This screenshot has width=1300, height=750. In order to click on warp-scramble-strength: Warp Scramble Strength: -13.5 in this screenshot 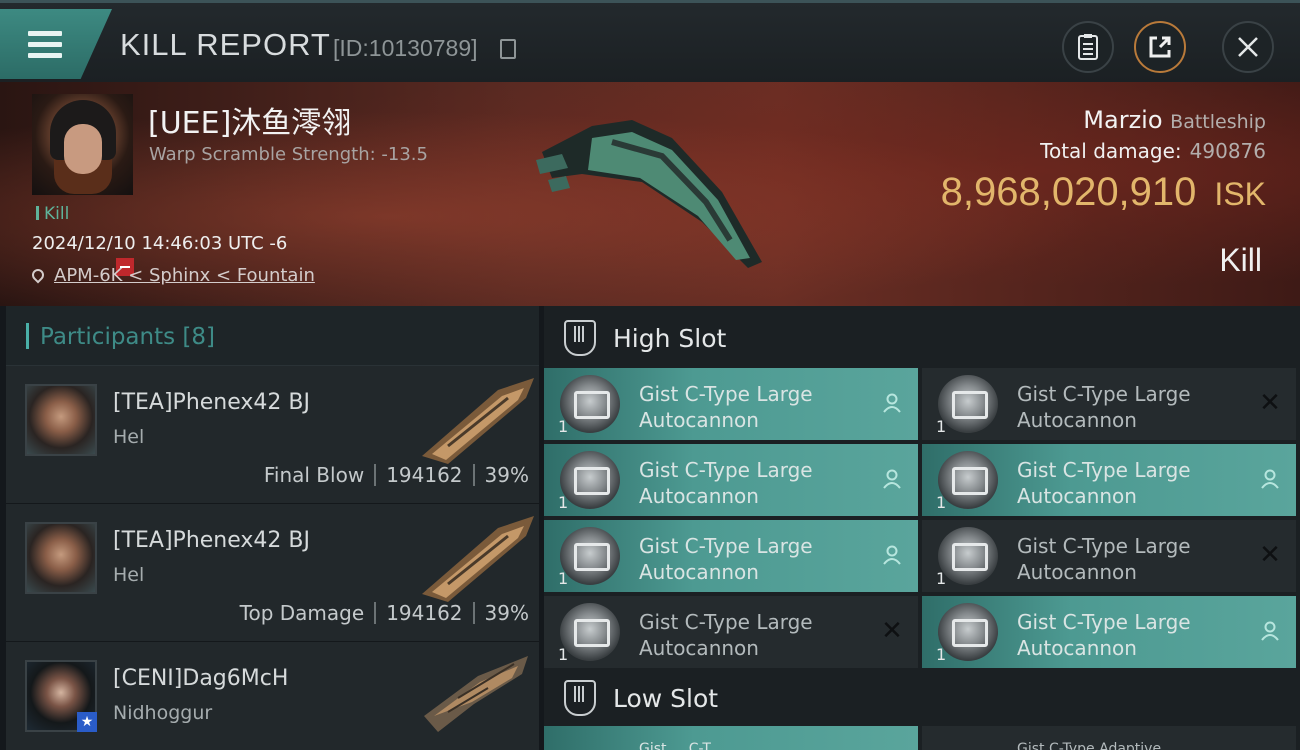, I will do `click(288, 154)`.